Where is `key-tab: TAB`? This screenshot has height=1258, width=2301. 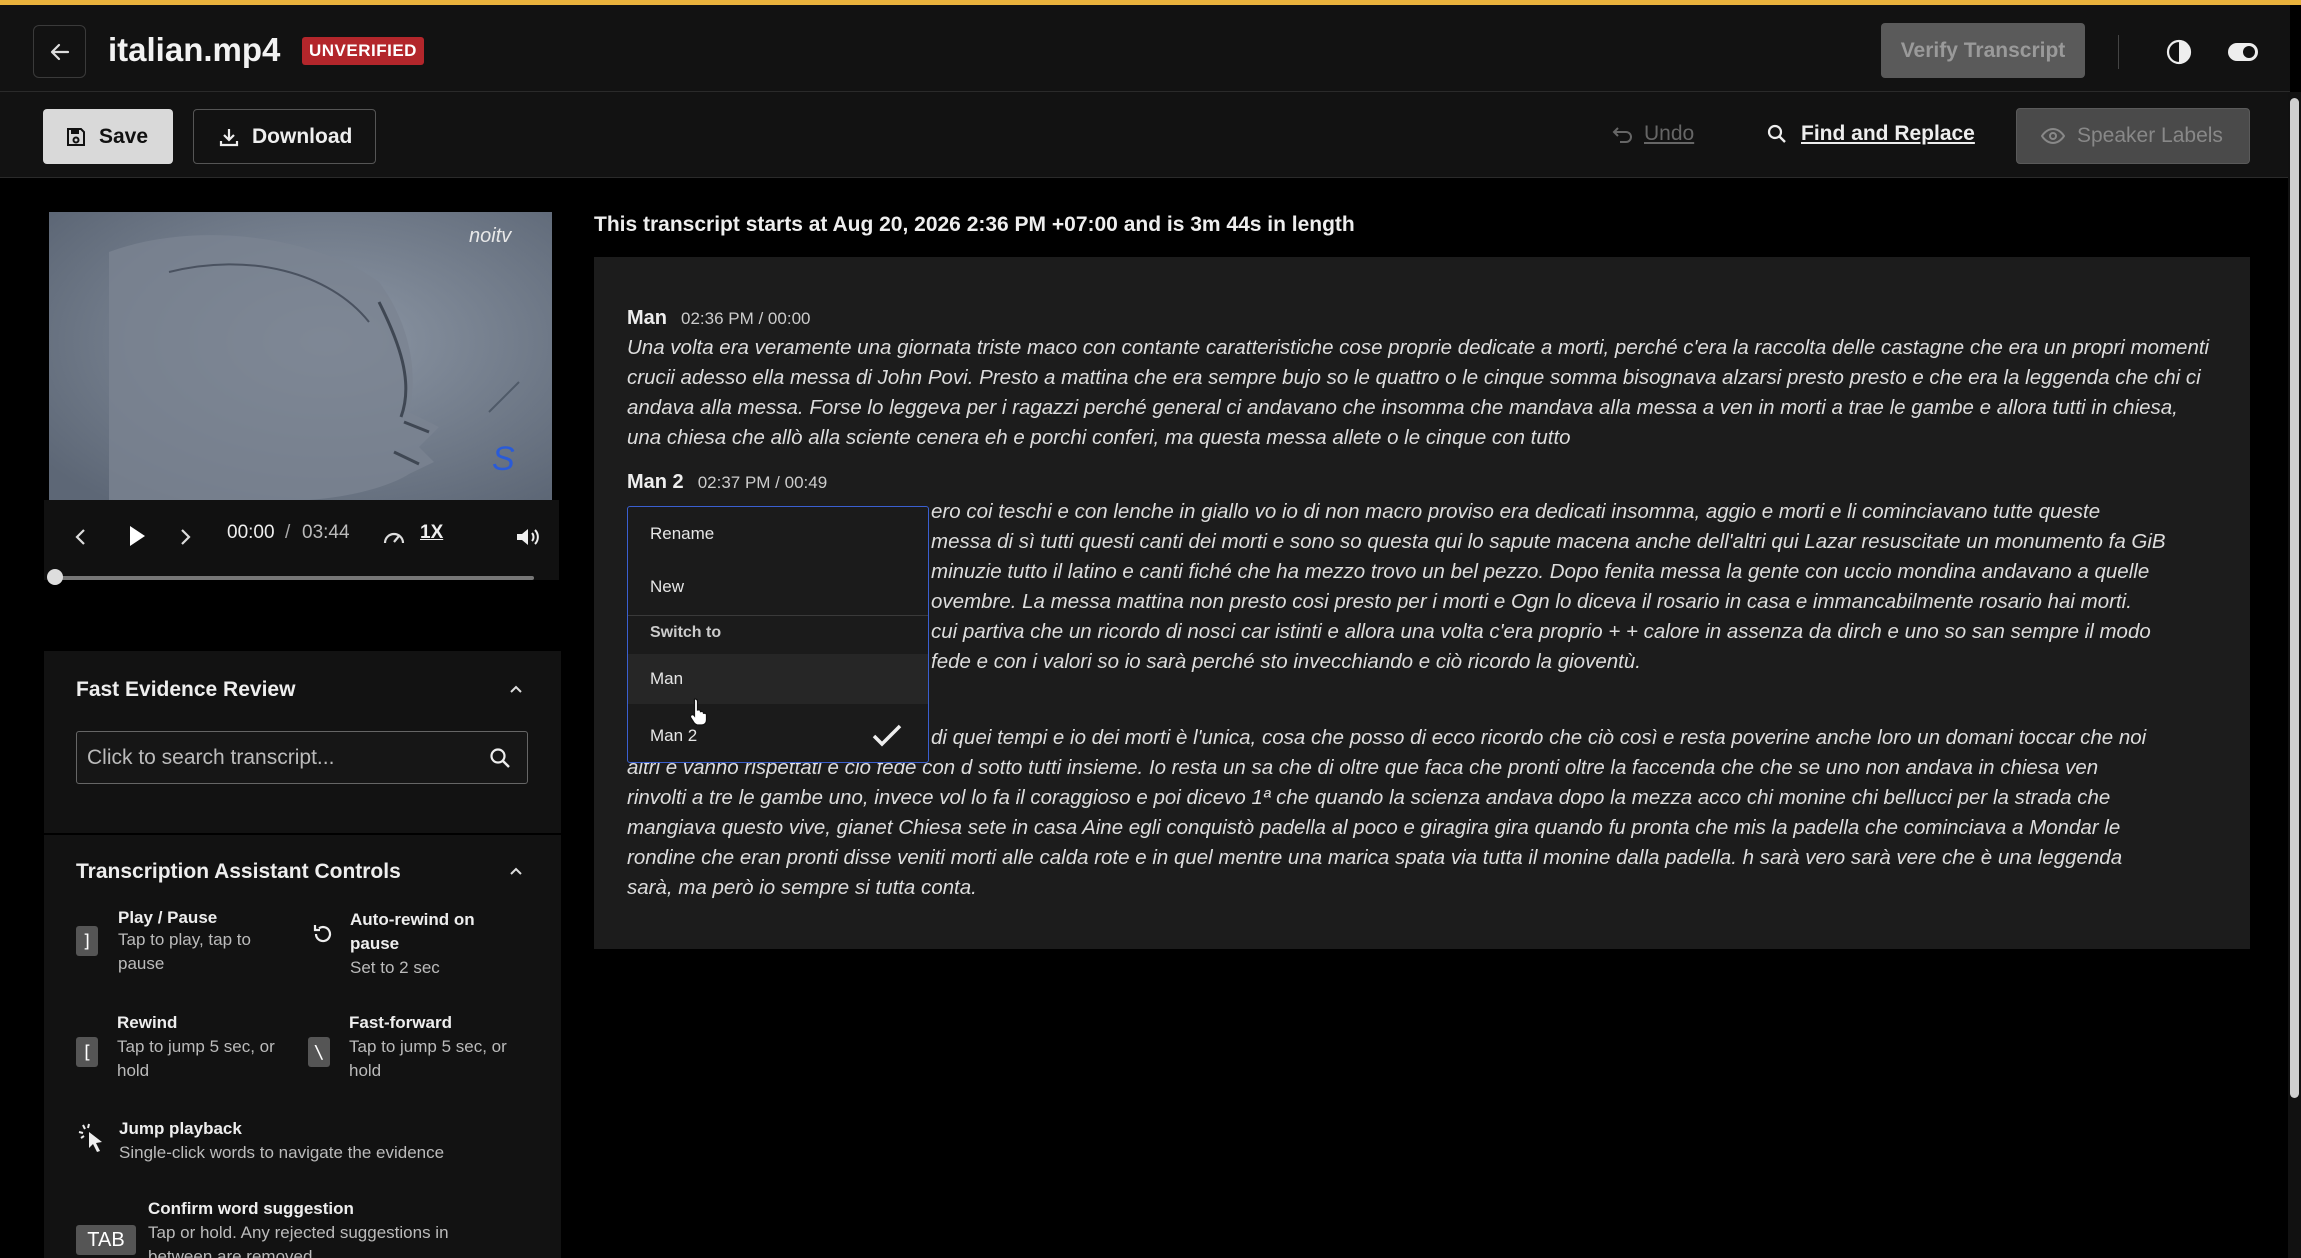
key-tab: TAB is located at coordinates (106, 1240).